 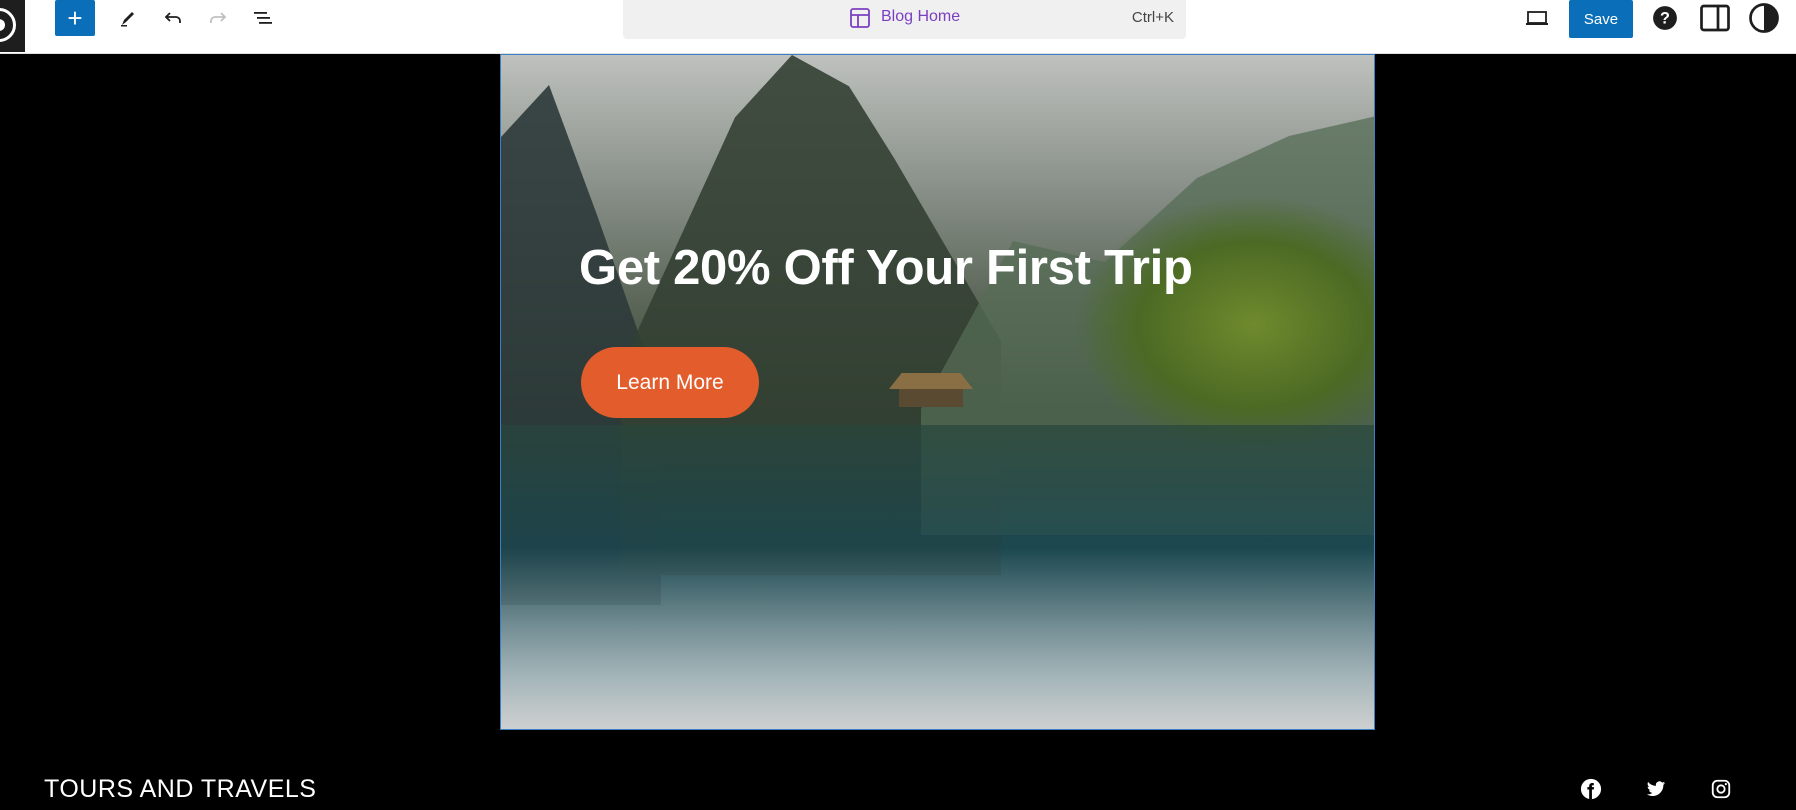 I want to click on list-view-icon, so click(x=263, y=18).